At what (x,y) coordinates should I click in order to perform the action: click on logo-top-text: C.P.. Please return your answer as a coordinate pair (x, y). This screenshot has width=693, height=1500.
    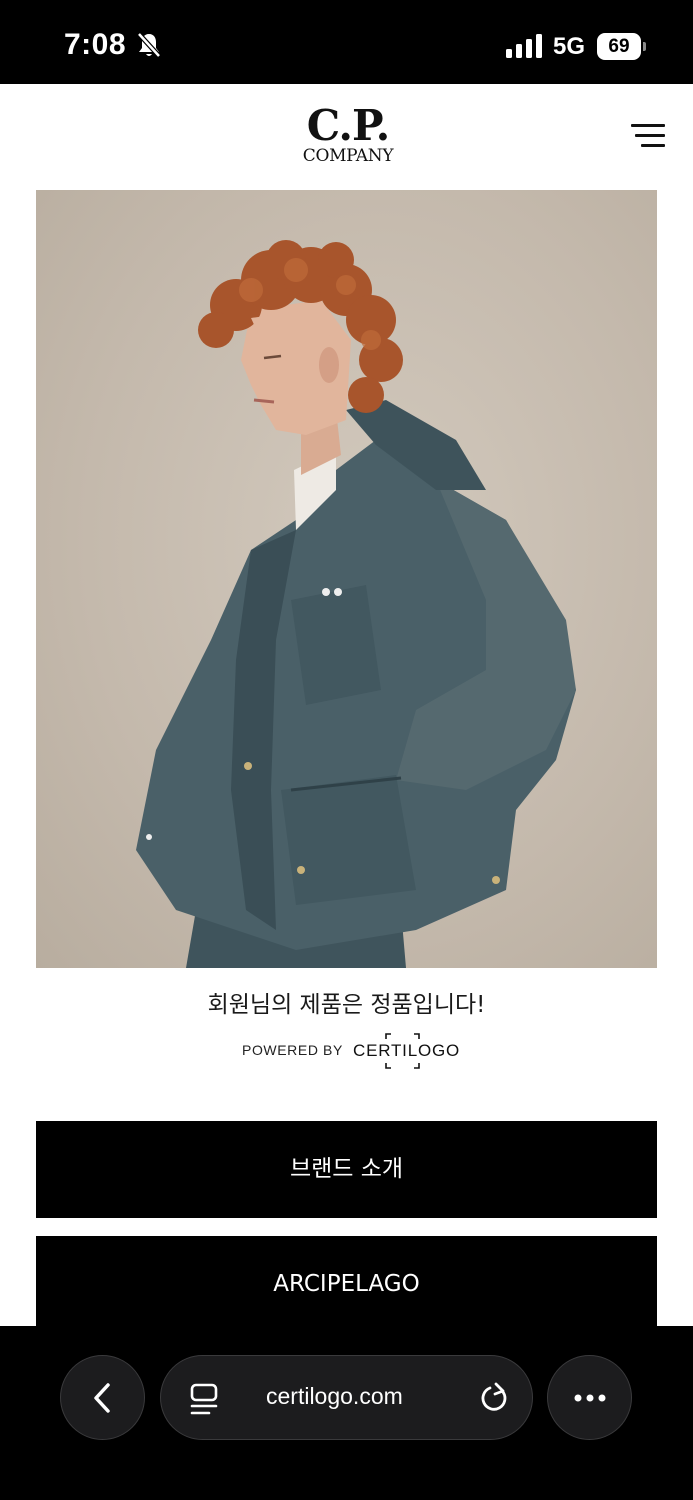
    Looking at the image, I should click on (348, 125).